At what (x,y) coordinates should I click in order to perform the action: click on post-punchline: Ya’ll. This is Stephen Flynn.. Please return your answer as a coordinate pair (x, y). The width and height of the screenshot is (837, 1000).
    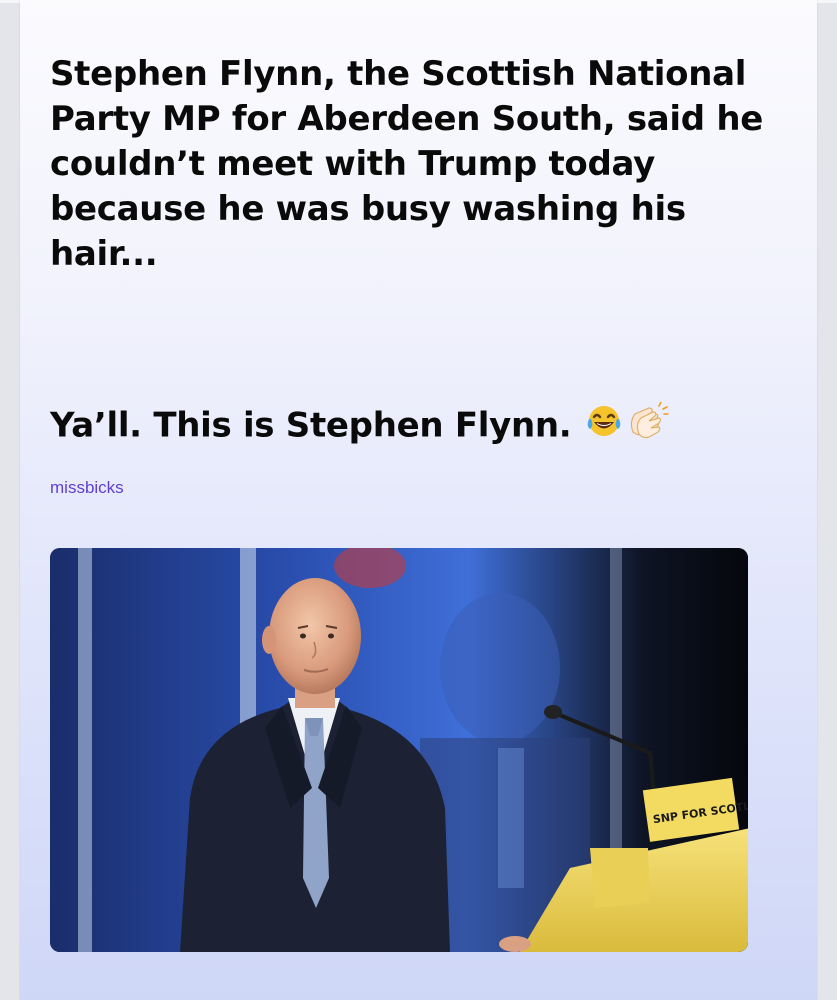
    Looking at the image, I should click on (410, 426).